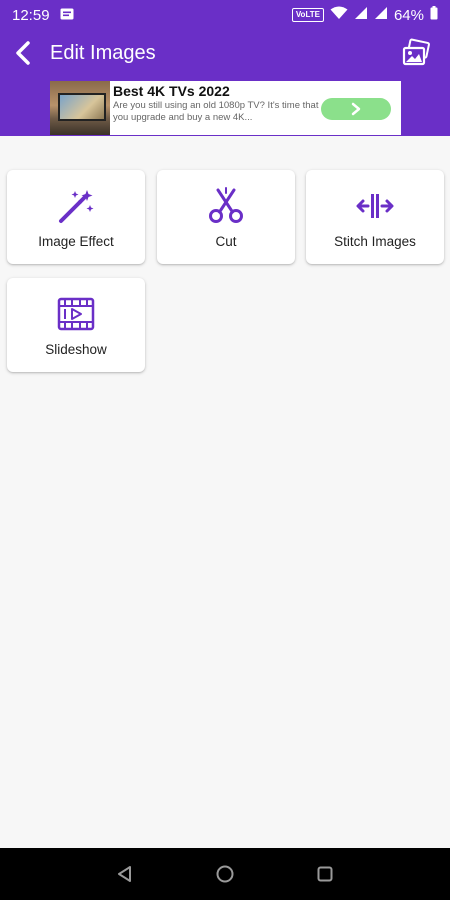  Describe the element at coordinates (434, 15) in the screenshot. I see `battery-icon` at that location.